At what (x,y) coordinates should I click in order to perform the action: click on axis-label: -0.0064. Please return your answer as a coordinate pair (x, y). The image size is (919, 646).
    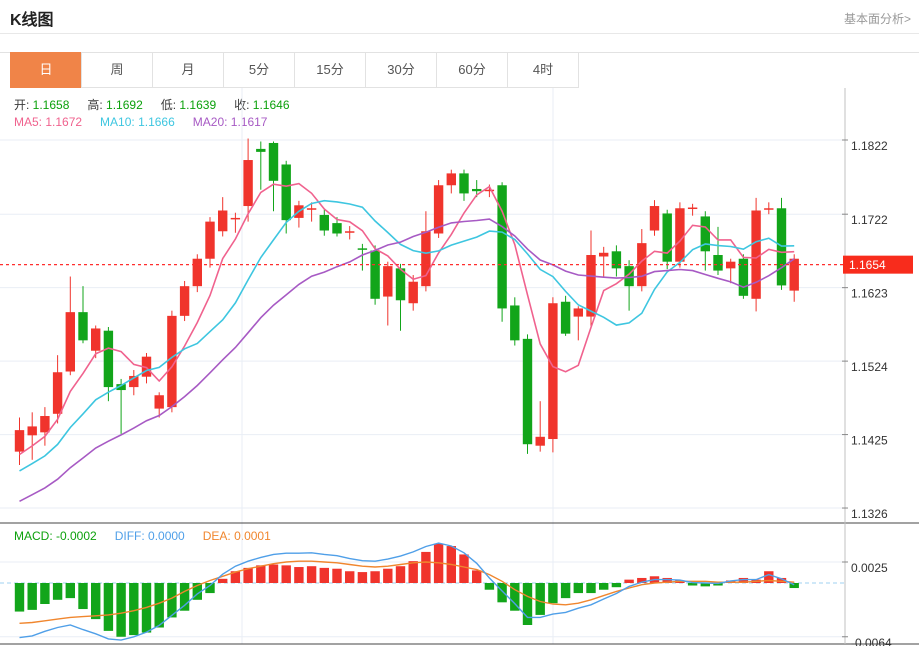
    Looking at the image, I should click on (871, 641).